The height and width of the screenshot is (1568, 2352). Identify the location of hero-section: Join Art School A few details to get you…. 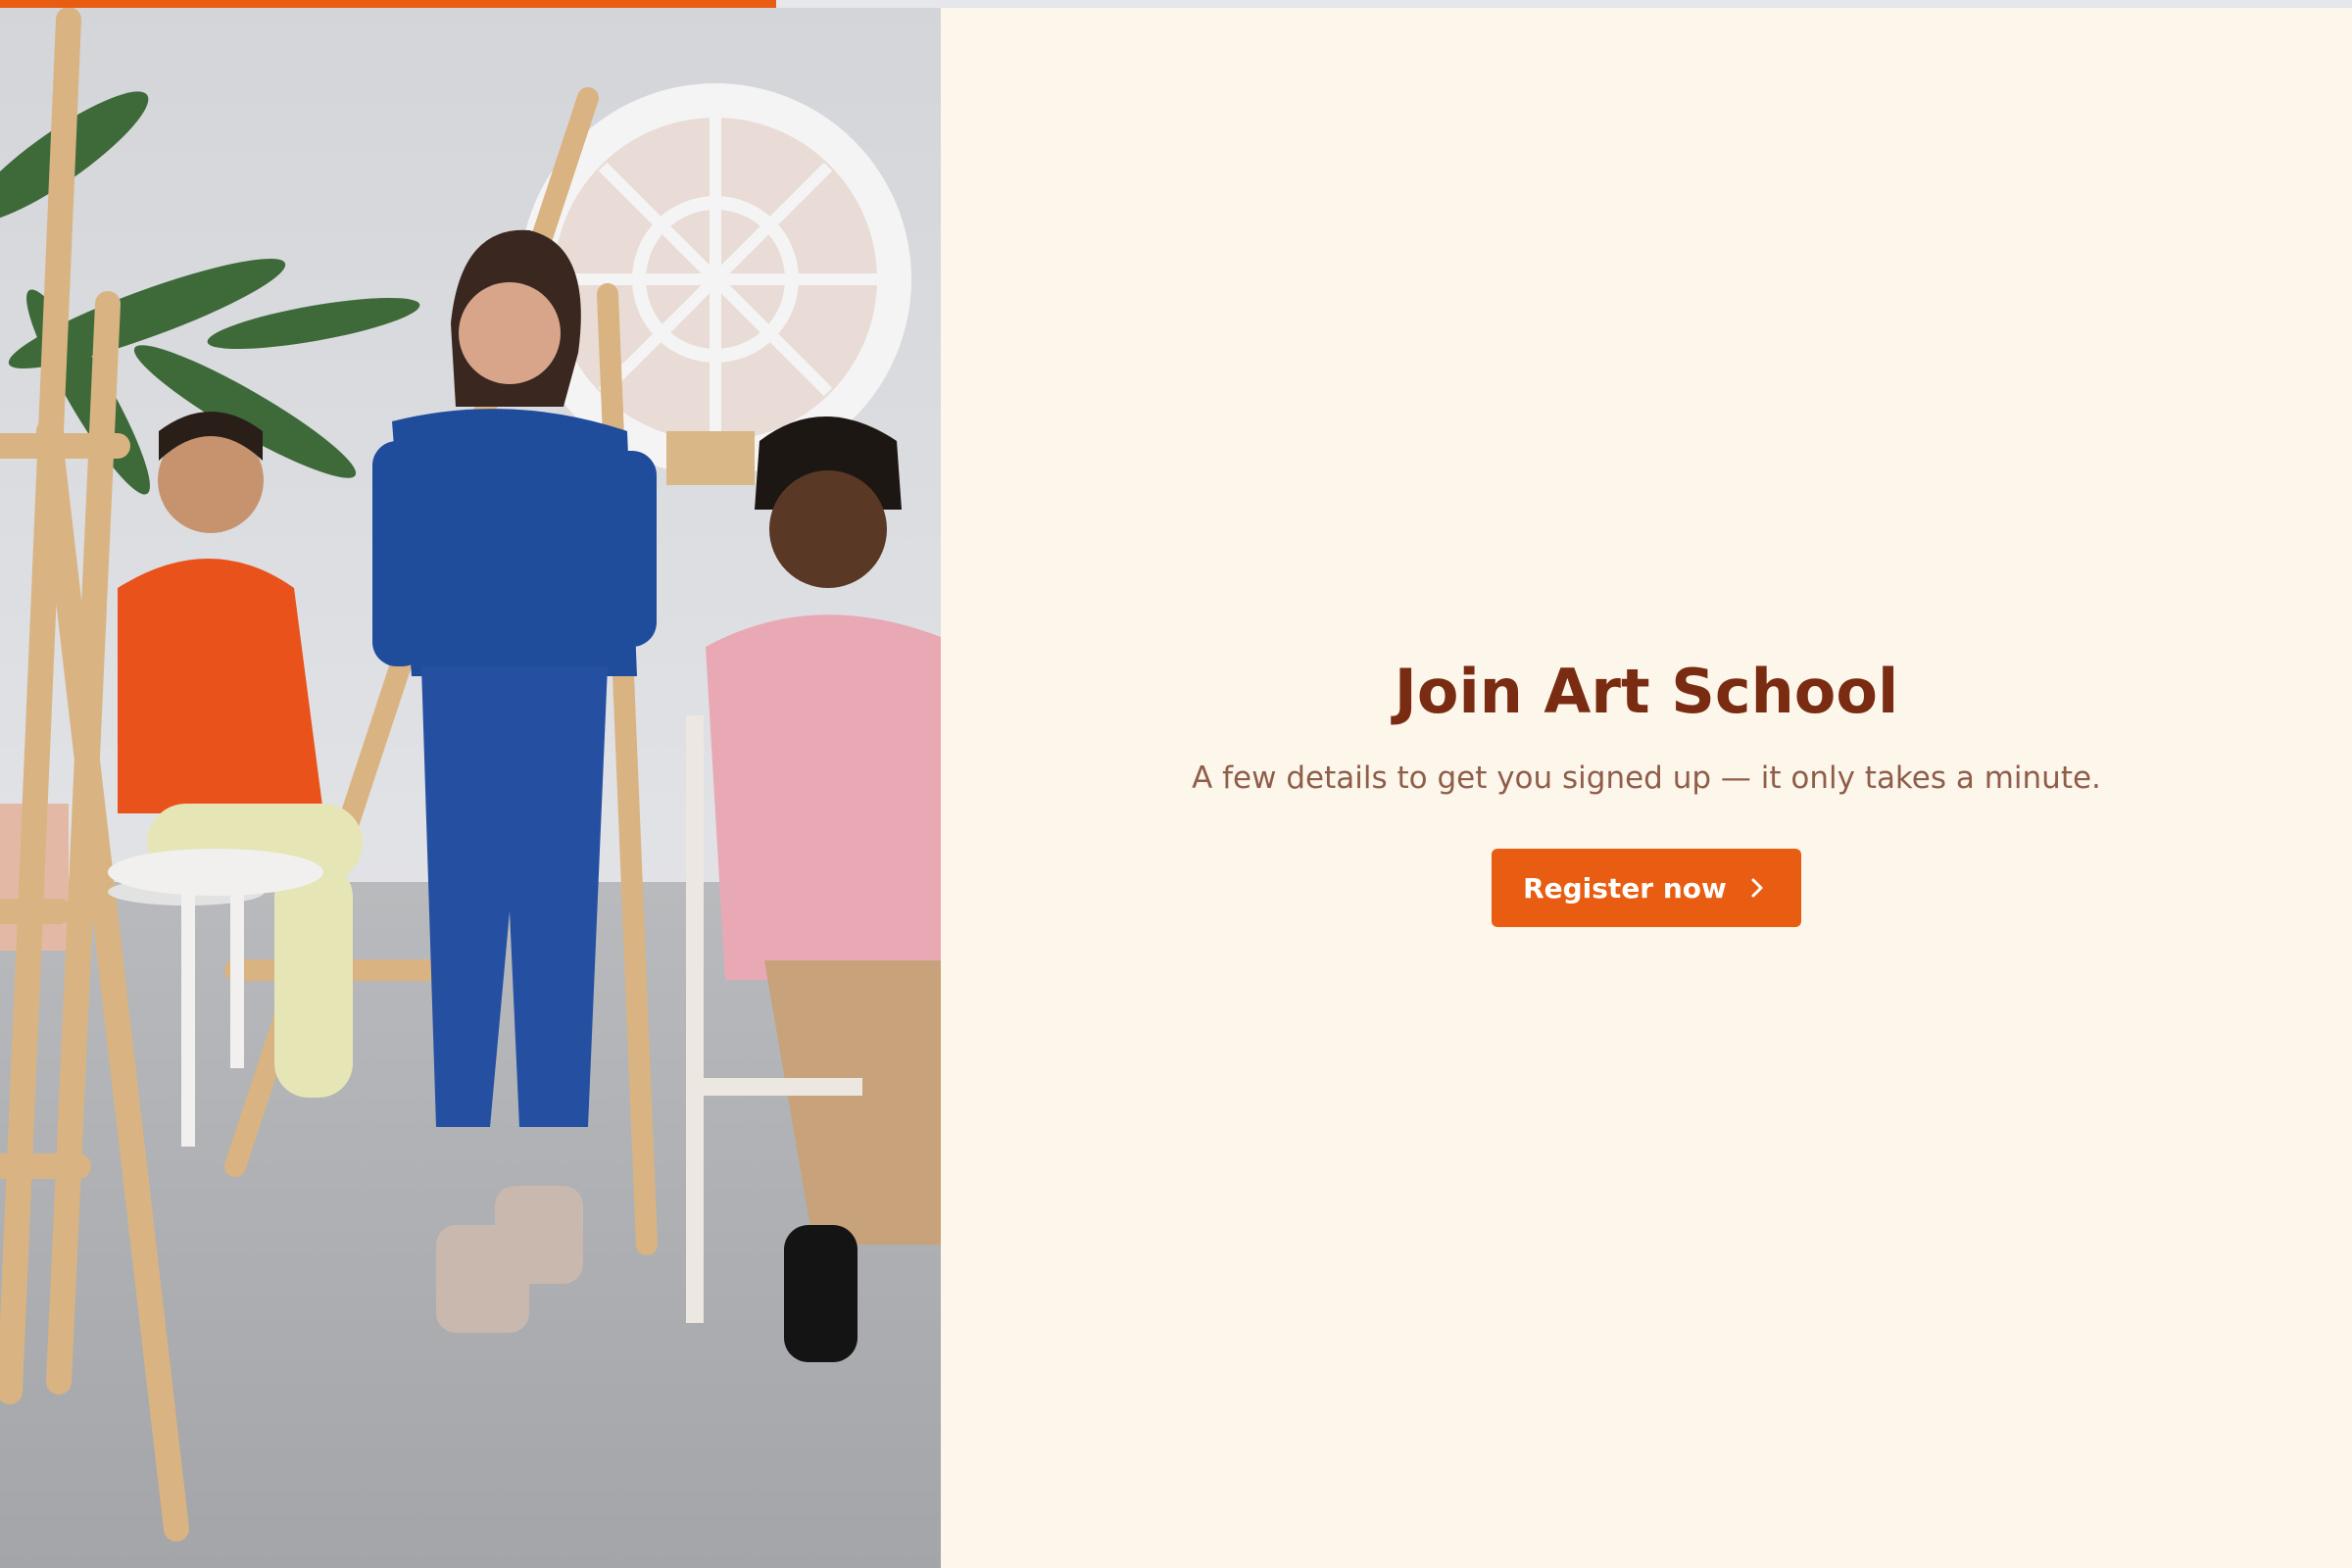
(1646, 787).